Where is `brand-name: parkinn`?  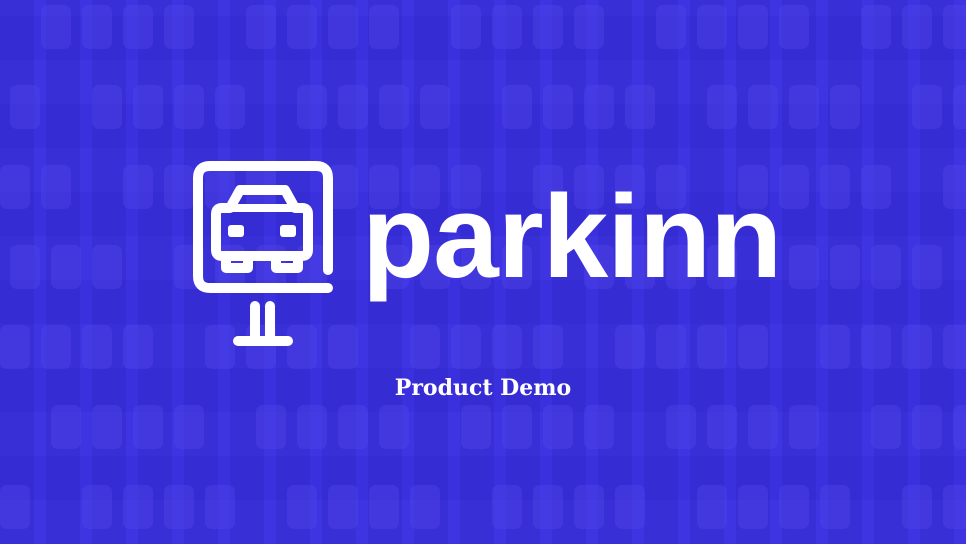 brand-name: parkinn is located at coordinates (572, 237).